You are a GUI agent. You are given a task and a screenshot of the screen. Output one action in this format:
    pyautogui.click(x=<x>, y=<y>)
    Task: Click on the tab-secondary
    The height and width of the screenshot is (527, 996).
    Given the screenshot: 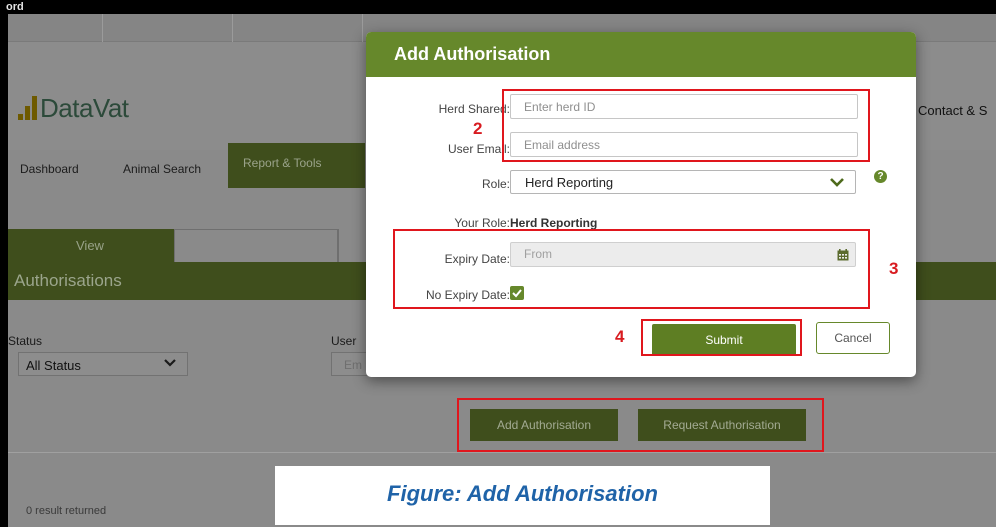 What is the action you would take?
    pyautogui.click(x=256, y=245)
    